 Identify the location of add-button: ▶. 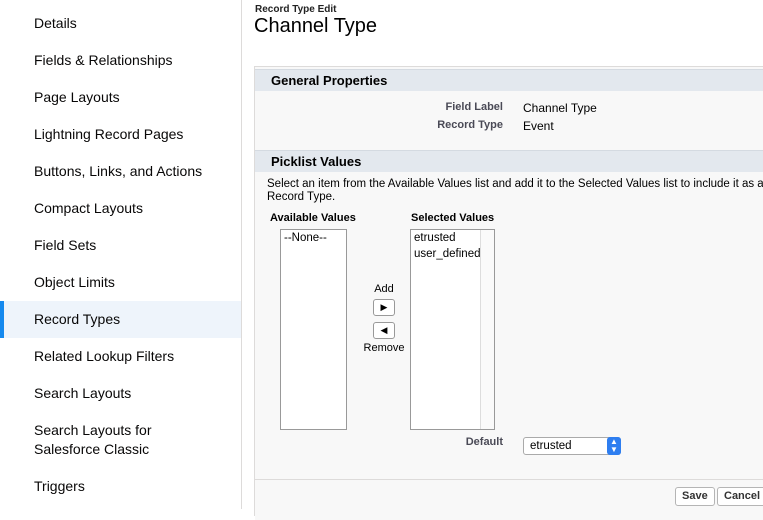
(384, 307).